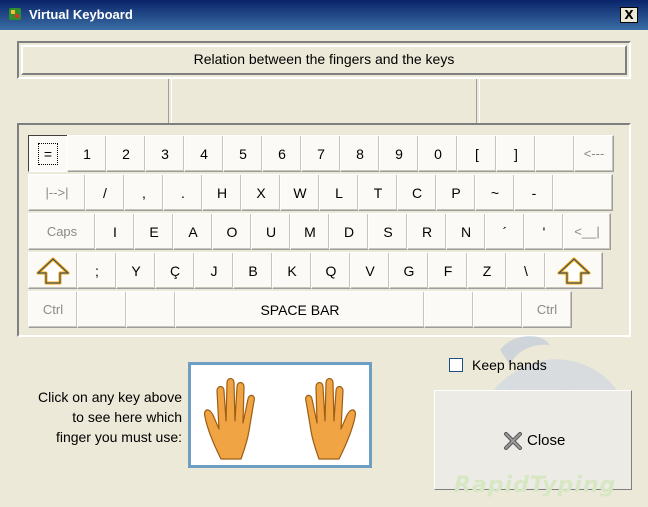 The image size is (648, 507). Describe the element at coordinates (243, 153) in the screenshot. I see `key-k0-5: 5` at that location.